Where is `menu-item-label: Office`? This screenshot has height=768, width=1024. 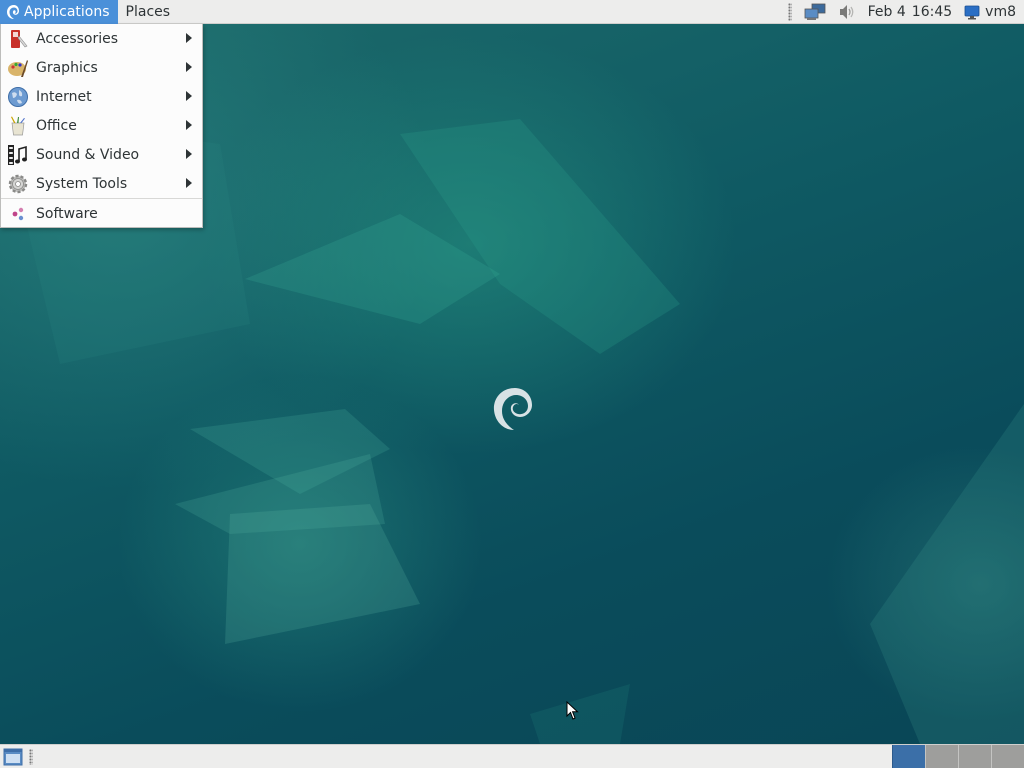 menu-item-label: Office is located at coordinates (56, 125).